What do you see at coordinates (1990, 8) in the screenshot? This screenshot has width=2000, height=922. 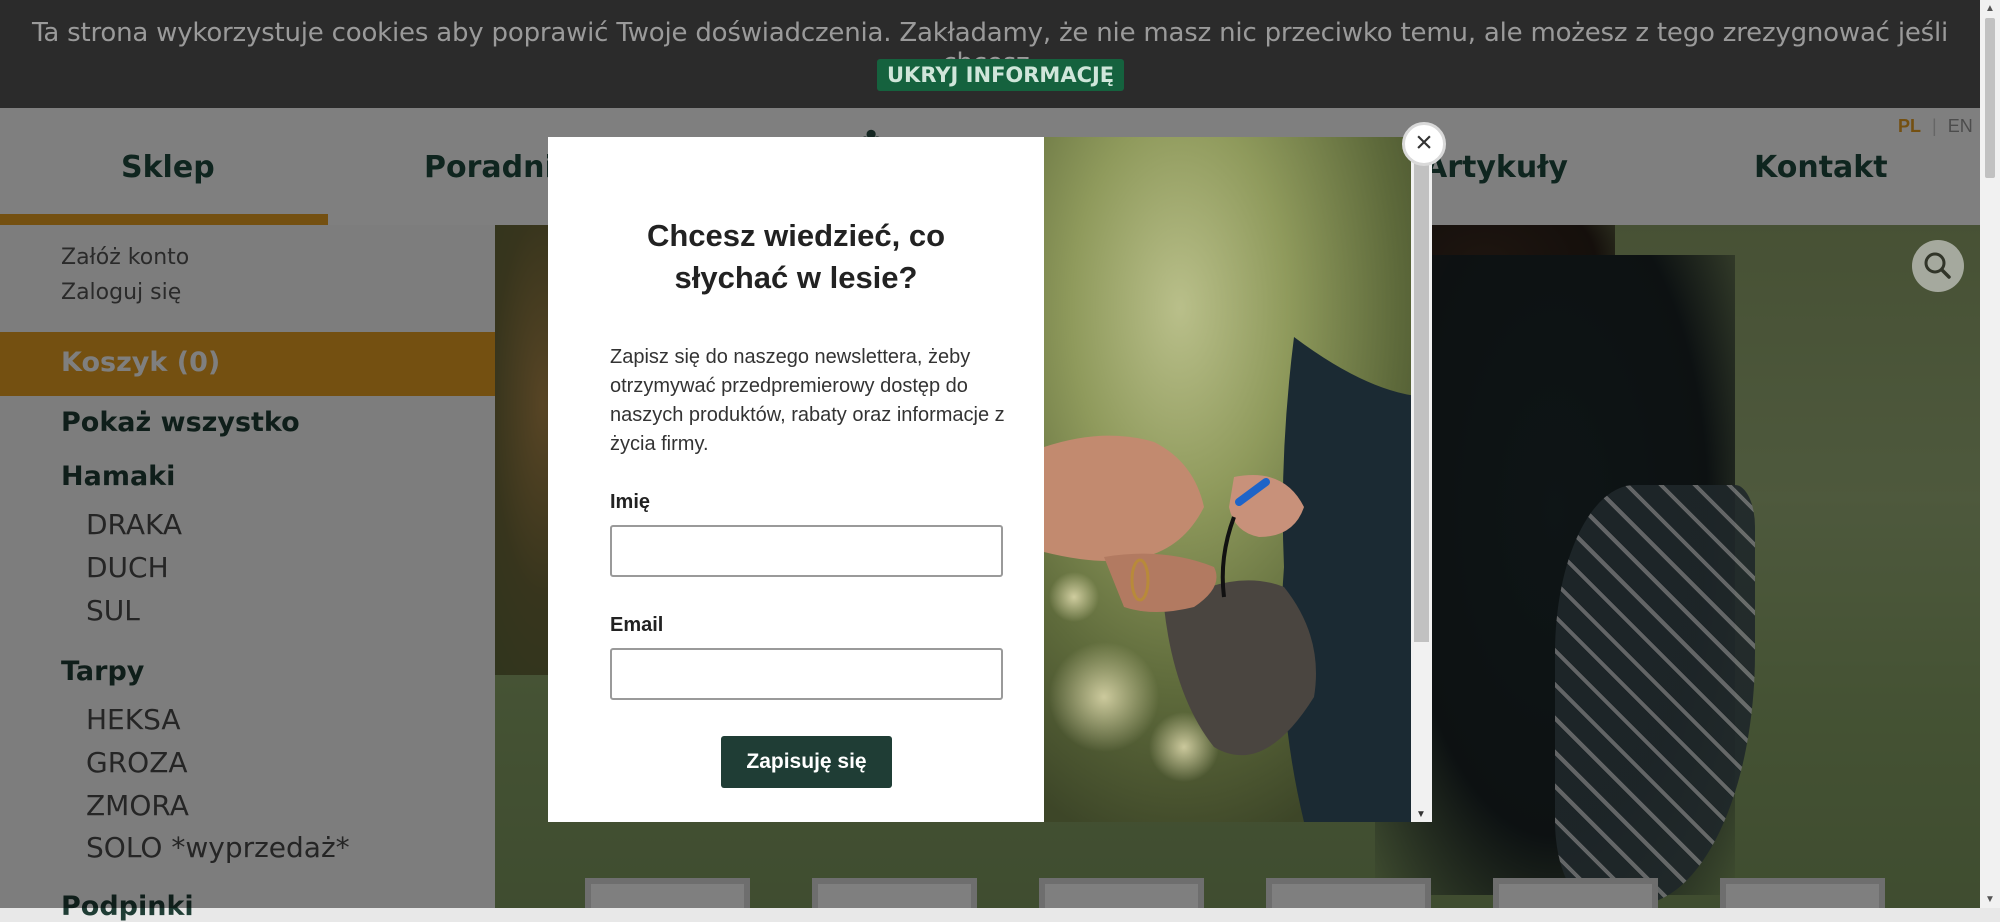 I see `scroll-up-arrow-icon: ▲` at bounding box center [1990, 8].